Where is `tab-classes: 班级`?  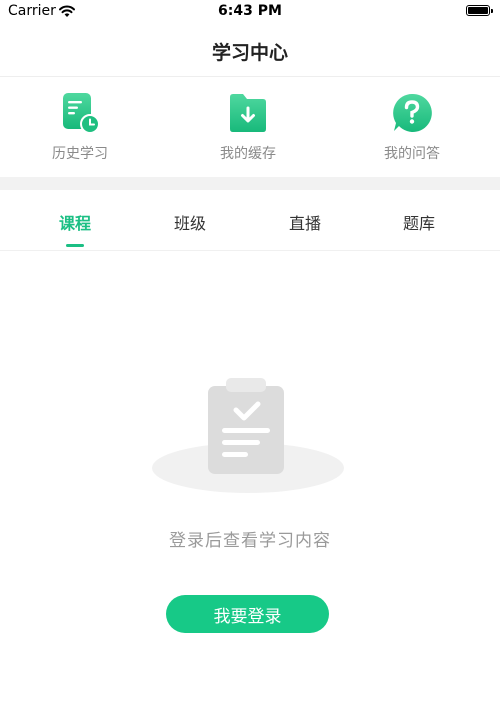
tab-classes: 班级 is located at coordinates (190, 222).